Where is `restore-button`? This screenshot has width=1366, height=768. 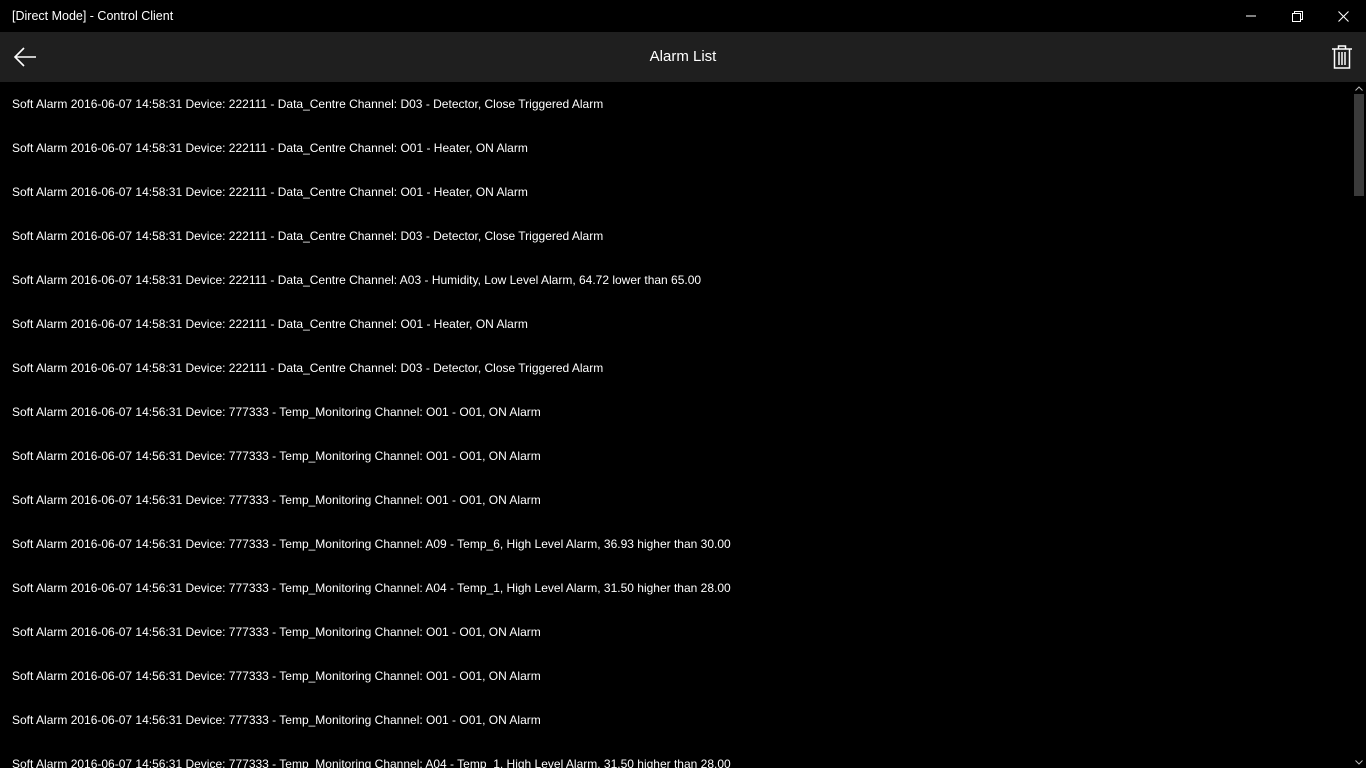
restore-button is located at coordinates (1297, 16).